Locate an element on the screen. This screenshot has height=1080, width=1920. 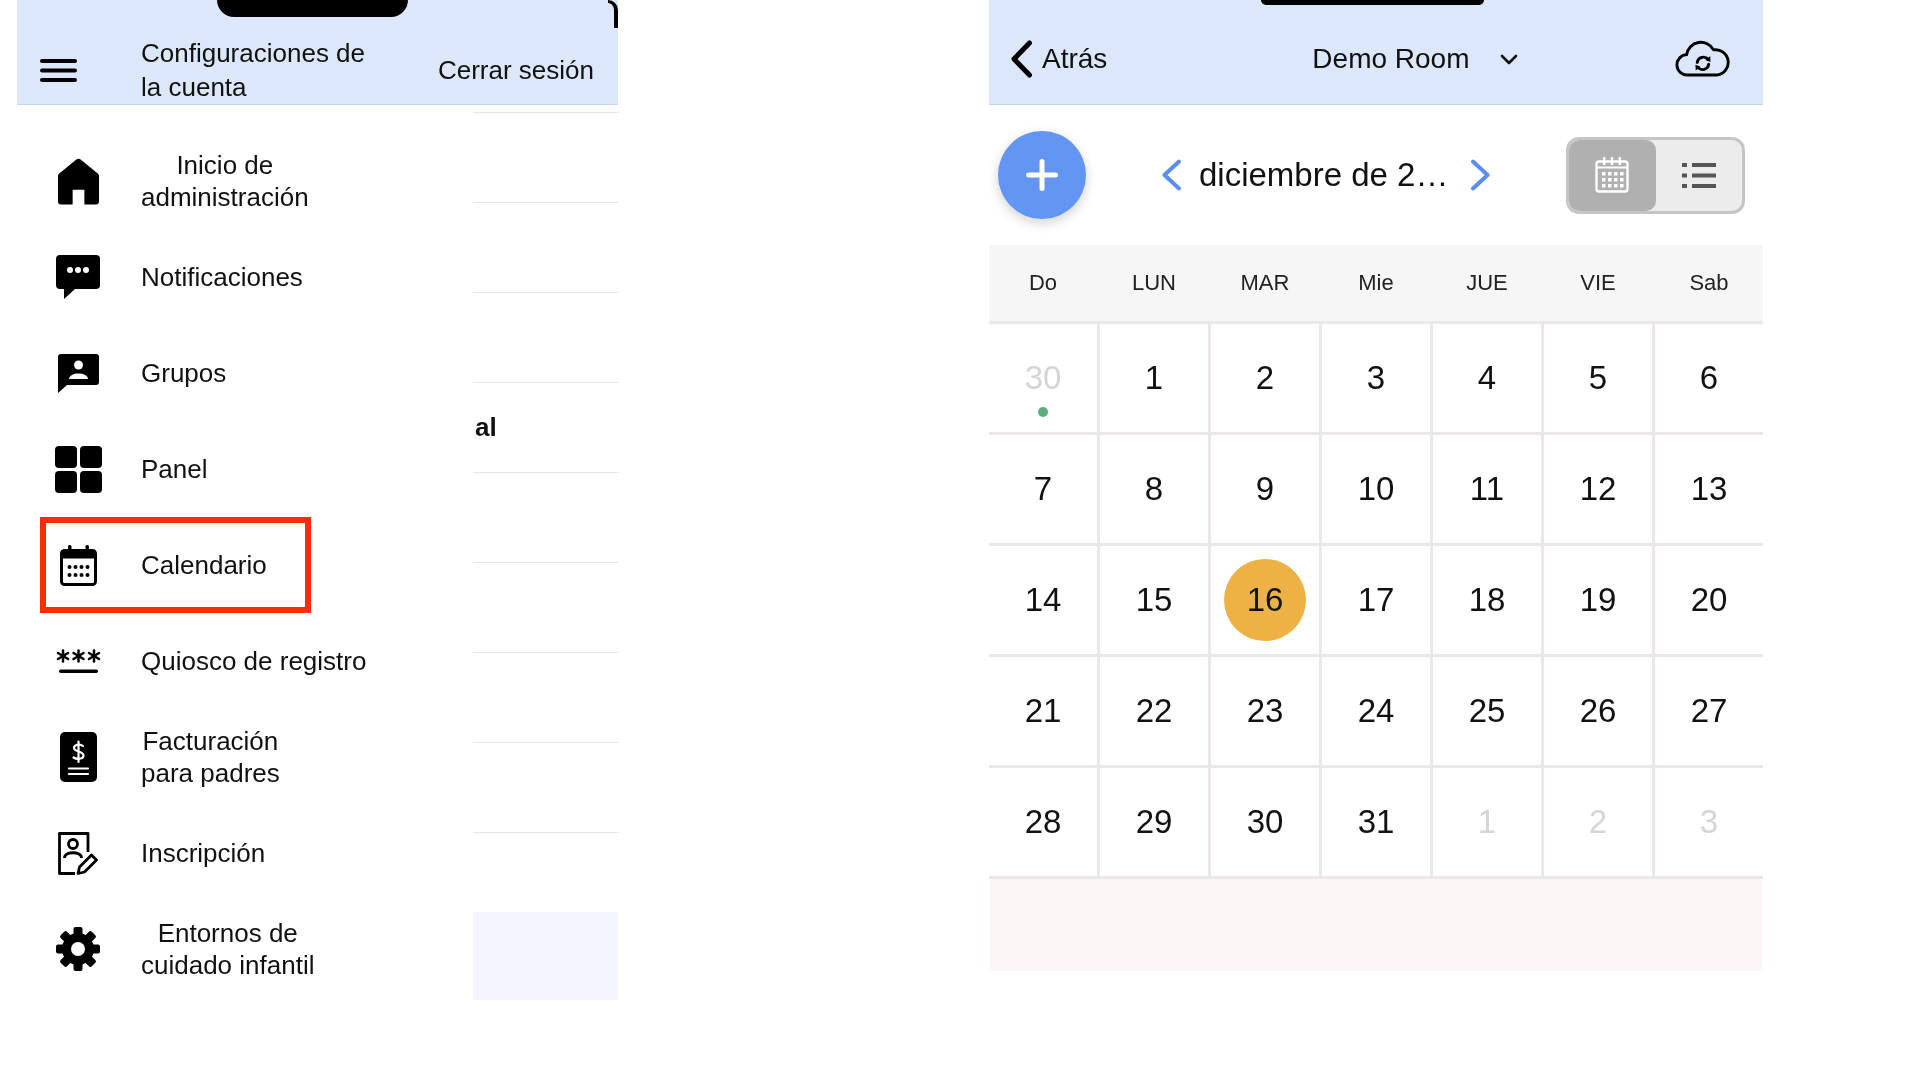
day-button: 30 is located at coordinates (1265, 822).